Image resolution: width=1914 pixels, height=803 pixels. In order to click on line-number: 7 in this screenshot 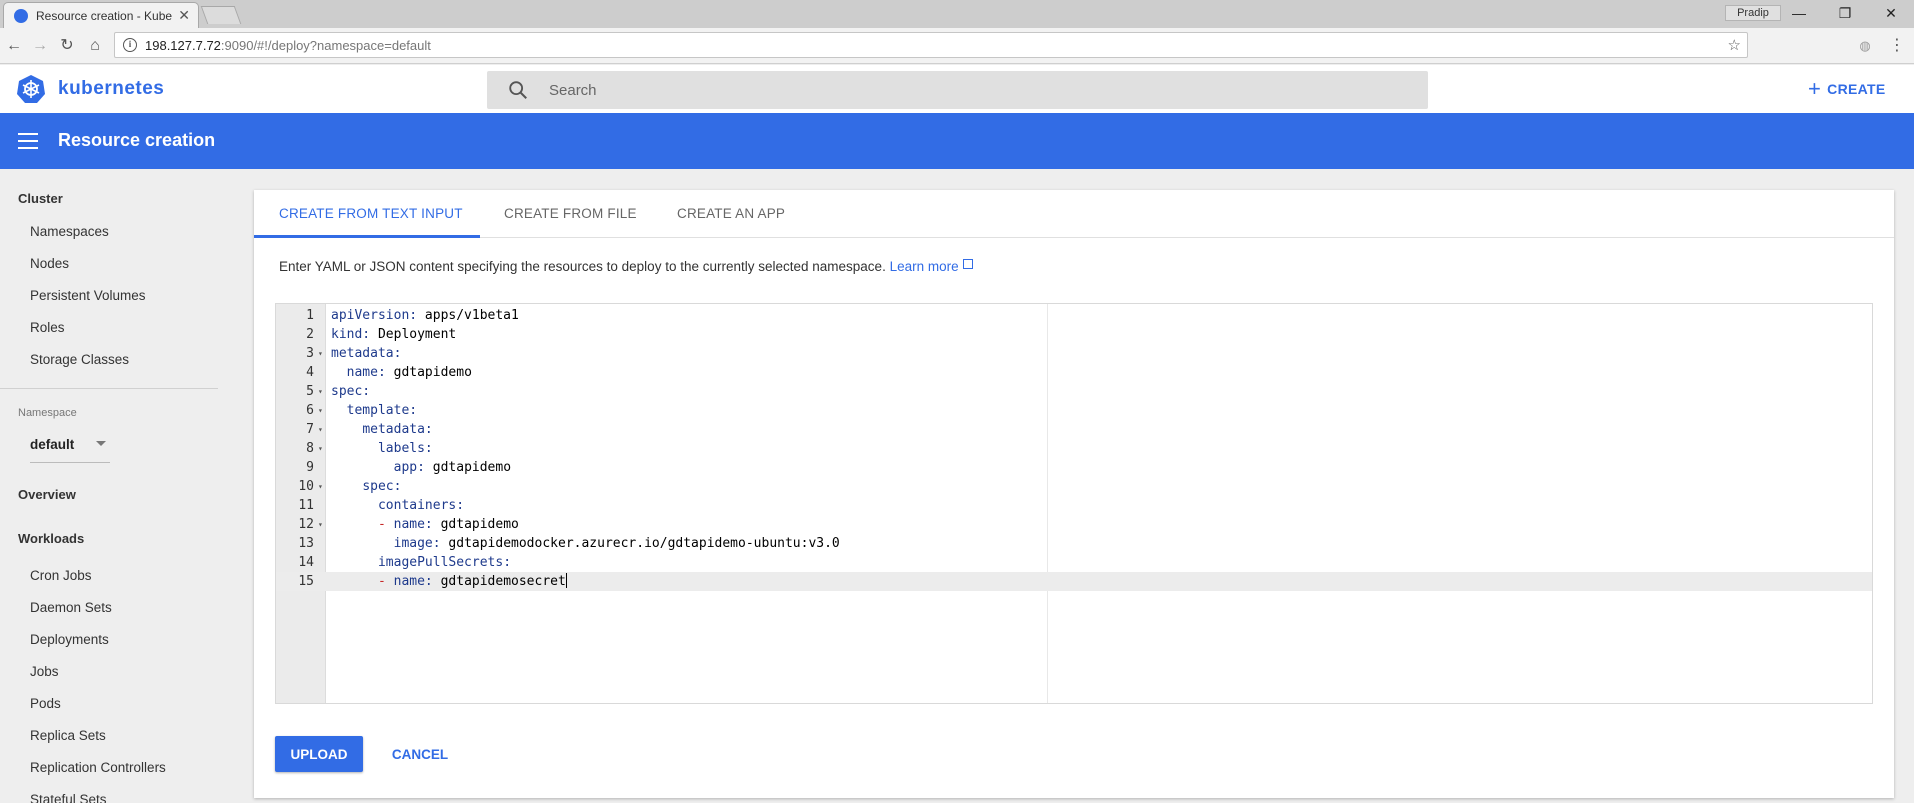, I will do `click(310, 429)`.